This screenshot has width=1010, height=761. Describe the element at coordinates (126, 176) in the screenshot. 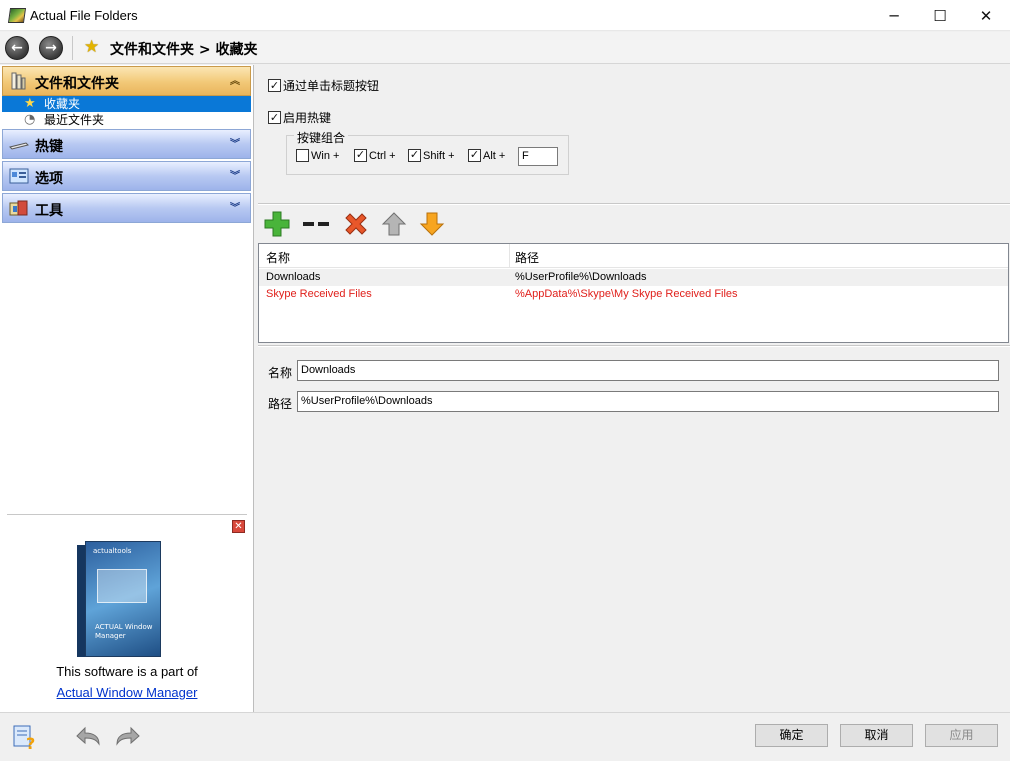

I see `sidebar-category-options: 选项 ︾` at that location.